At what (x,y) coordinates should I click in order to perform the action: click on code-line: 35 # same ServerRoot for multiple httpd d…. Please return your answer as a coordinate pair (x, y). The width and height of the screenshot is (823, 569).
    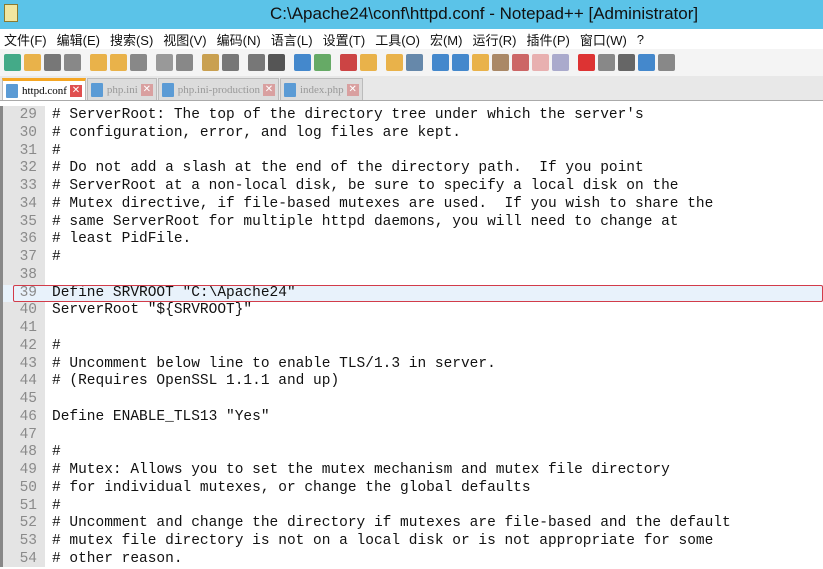
    Looking at the image, I should click on (413, 223).